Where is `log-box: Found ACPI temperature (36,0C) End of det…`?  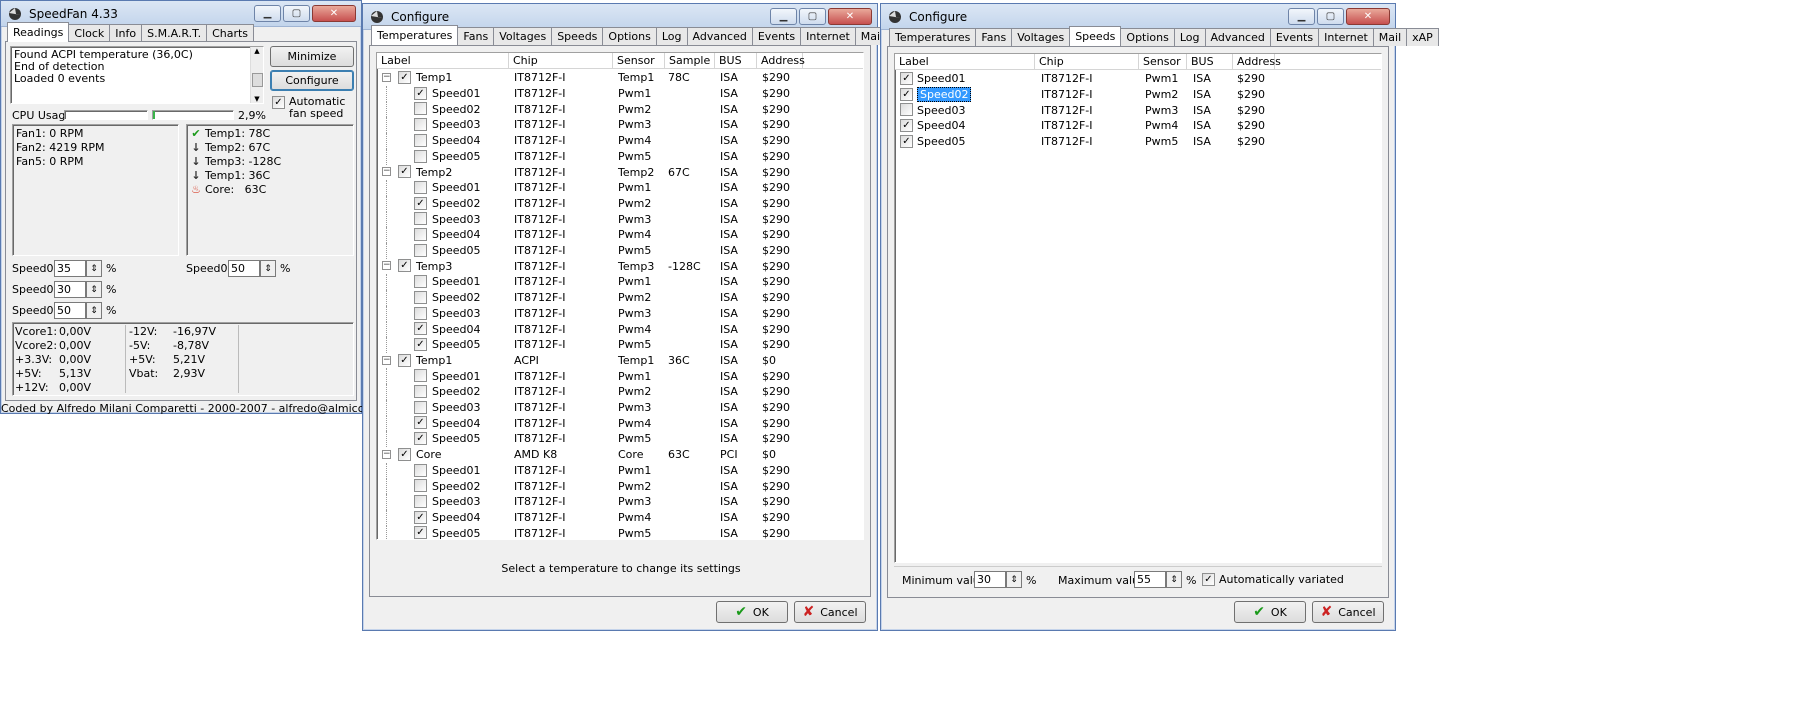 log-box: Found ACPI temperature (36,0C) End of det… is located at coordinates (137, 75).